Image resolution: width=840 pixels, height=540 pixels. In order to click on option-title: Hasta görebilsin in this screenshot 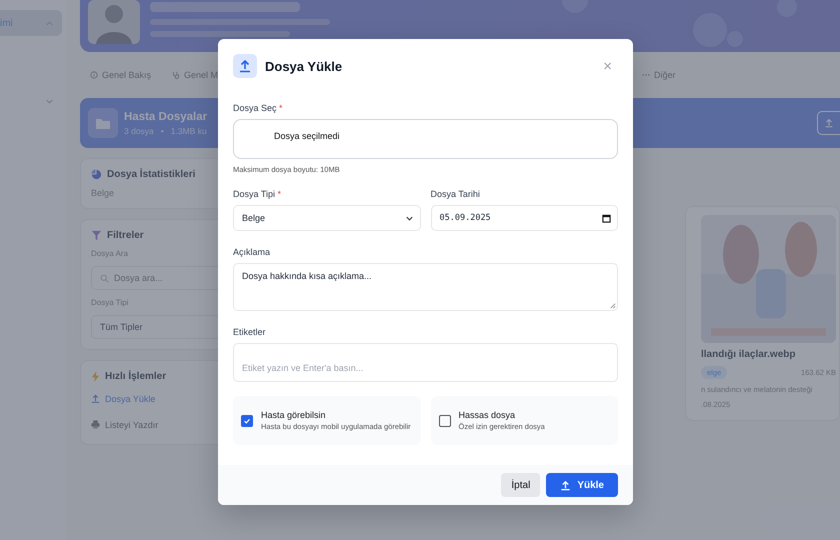, I will do `click(294, 415)`.